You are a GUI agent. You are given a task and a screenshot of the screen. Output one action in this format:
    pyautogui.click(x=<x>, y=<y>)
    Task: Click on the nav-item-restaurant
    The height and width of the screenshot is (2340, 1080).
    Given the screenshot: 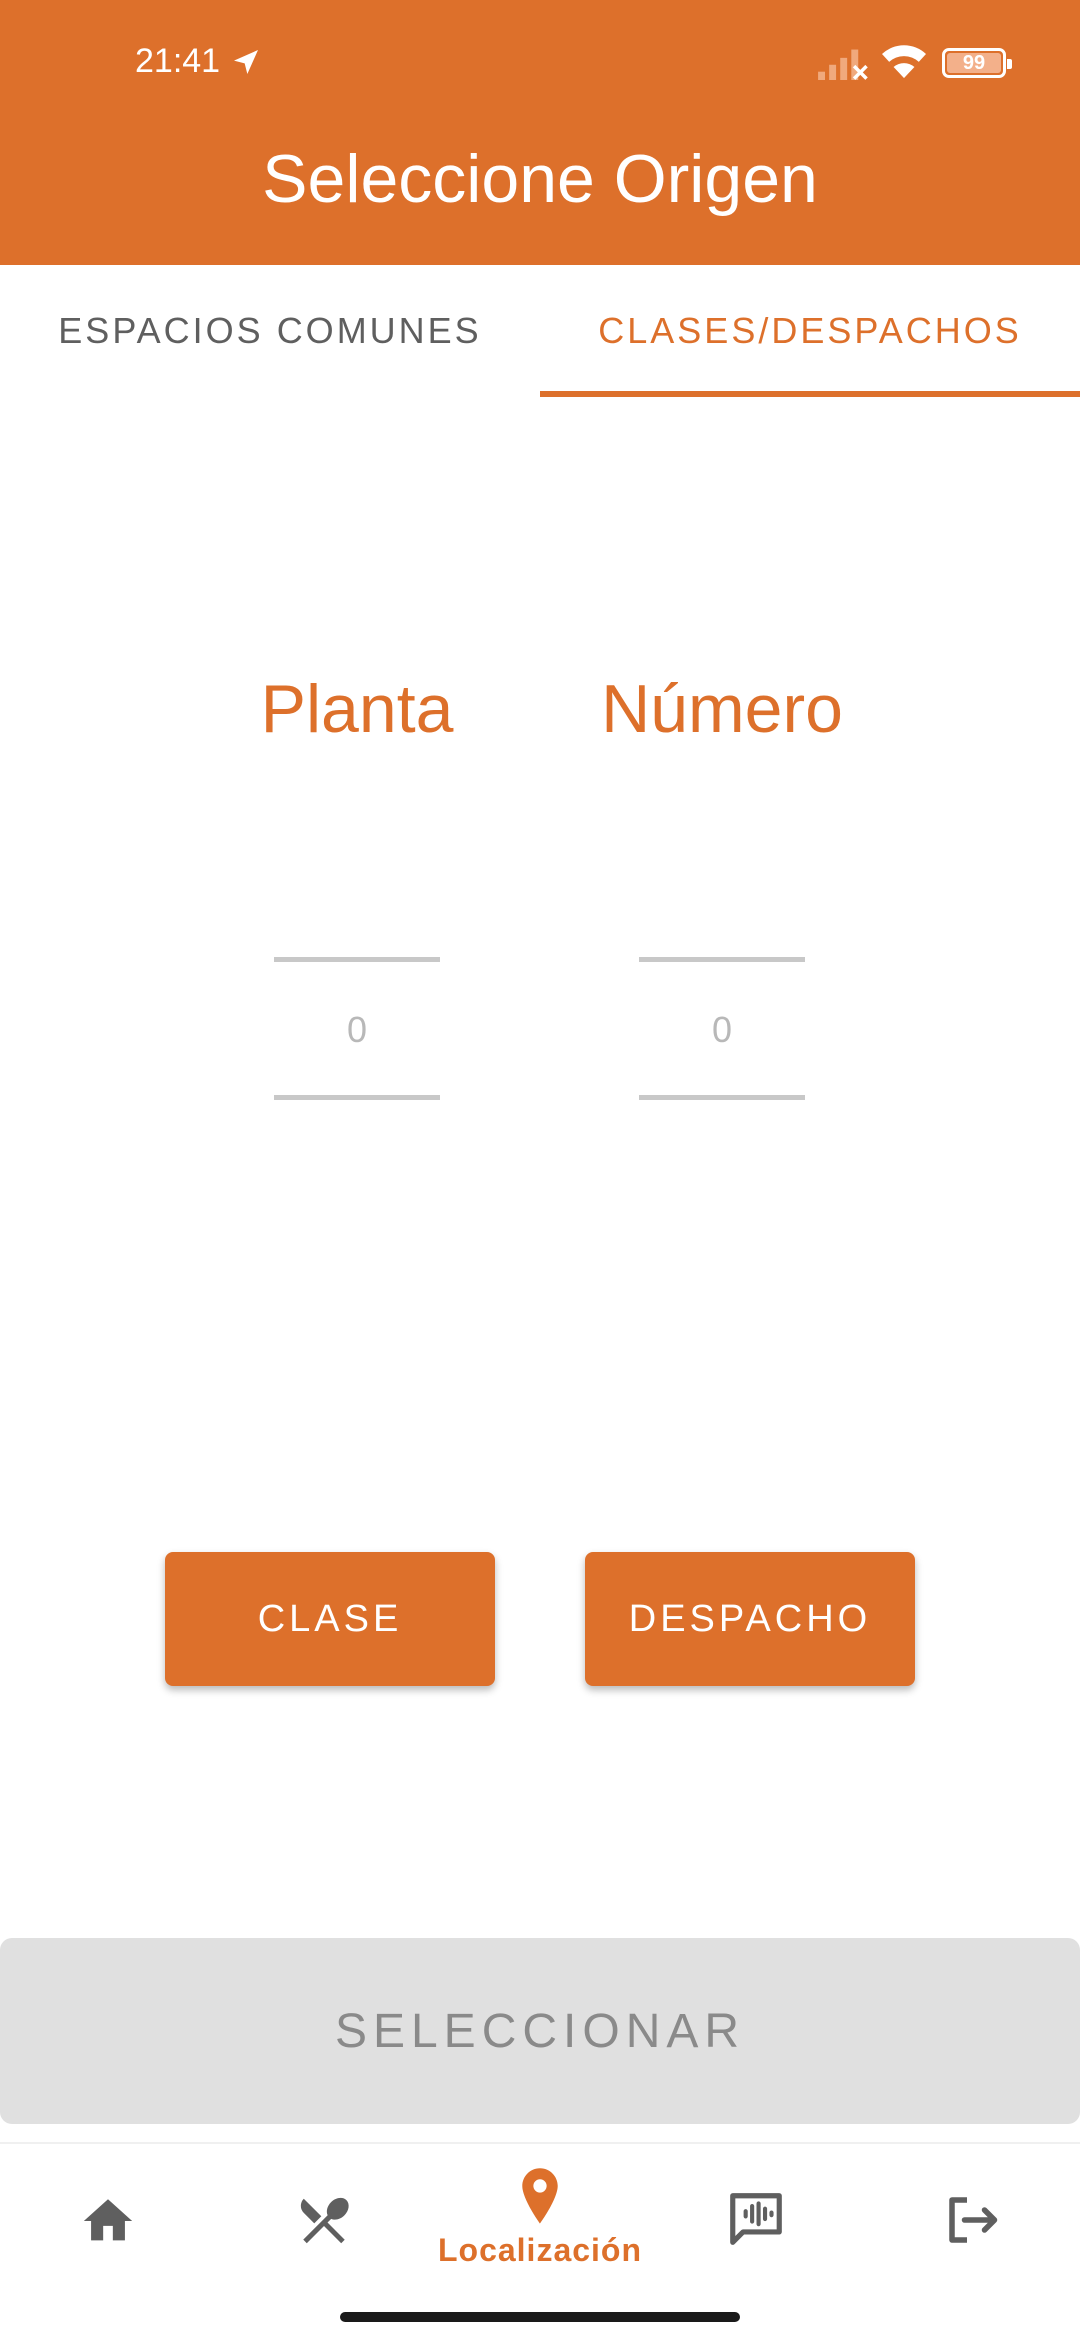 What is the action you would take?
    pyautogui.click(x=324, y=2214)
    